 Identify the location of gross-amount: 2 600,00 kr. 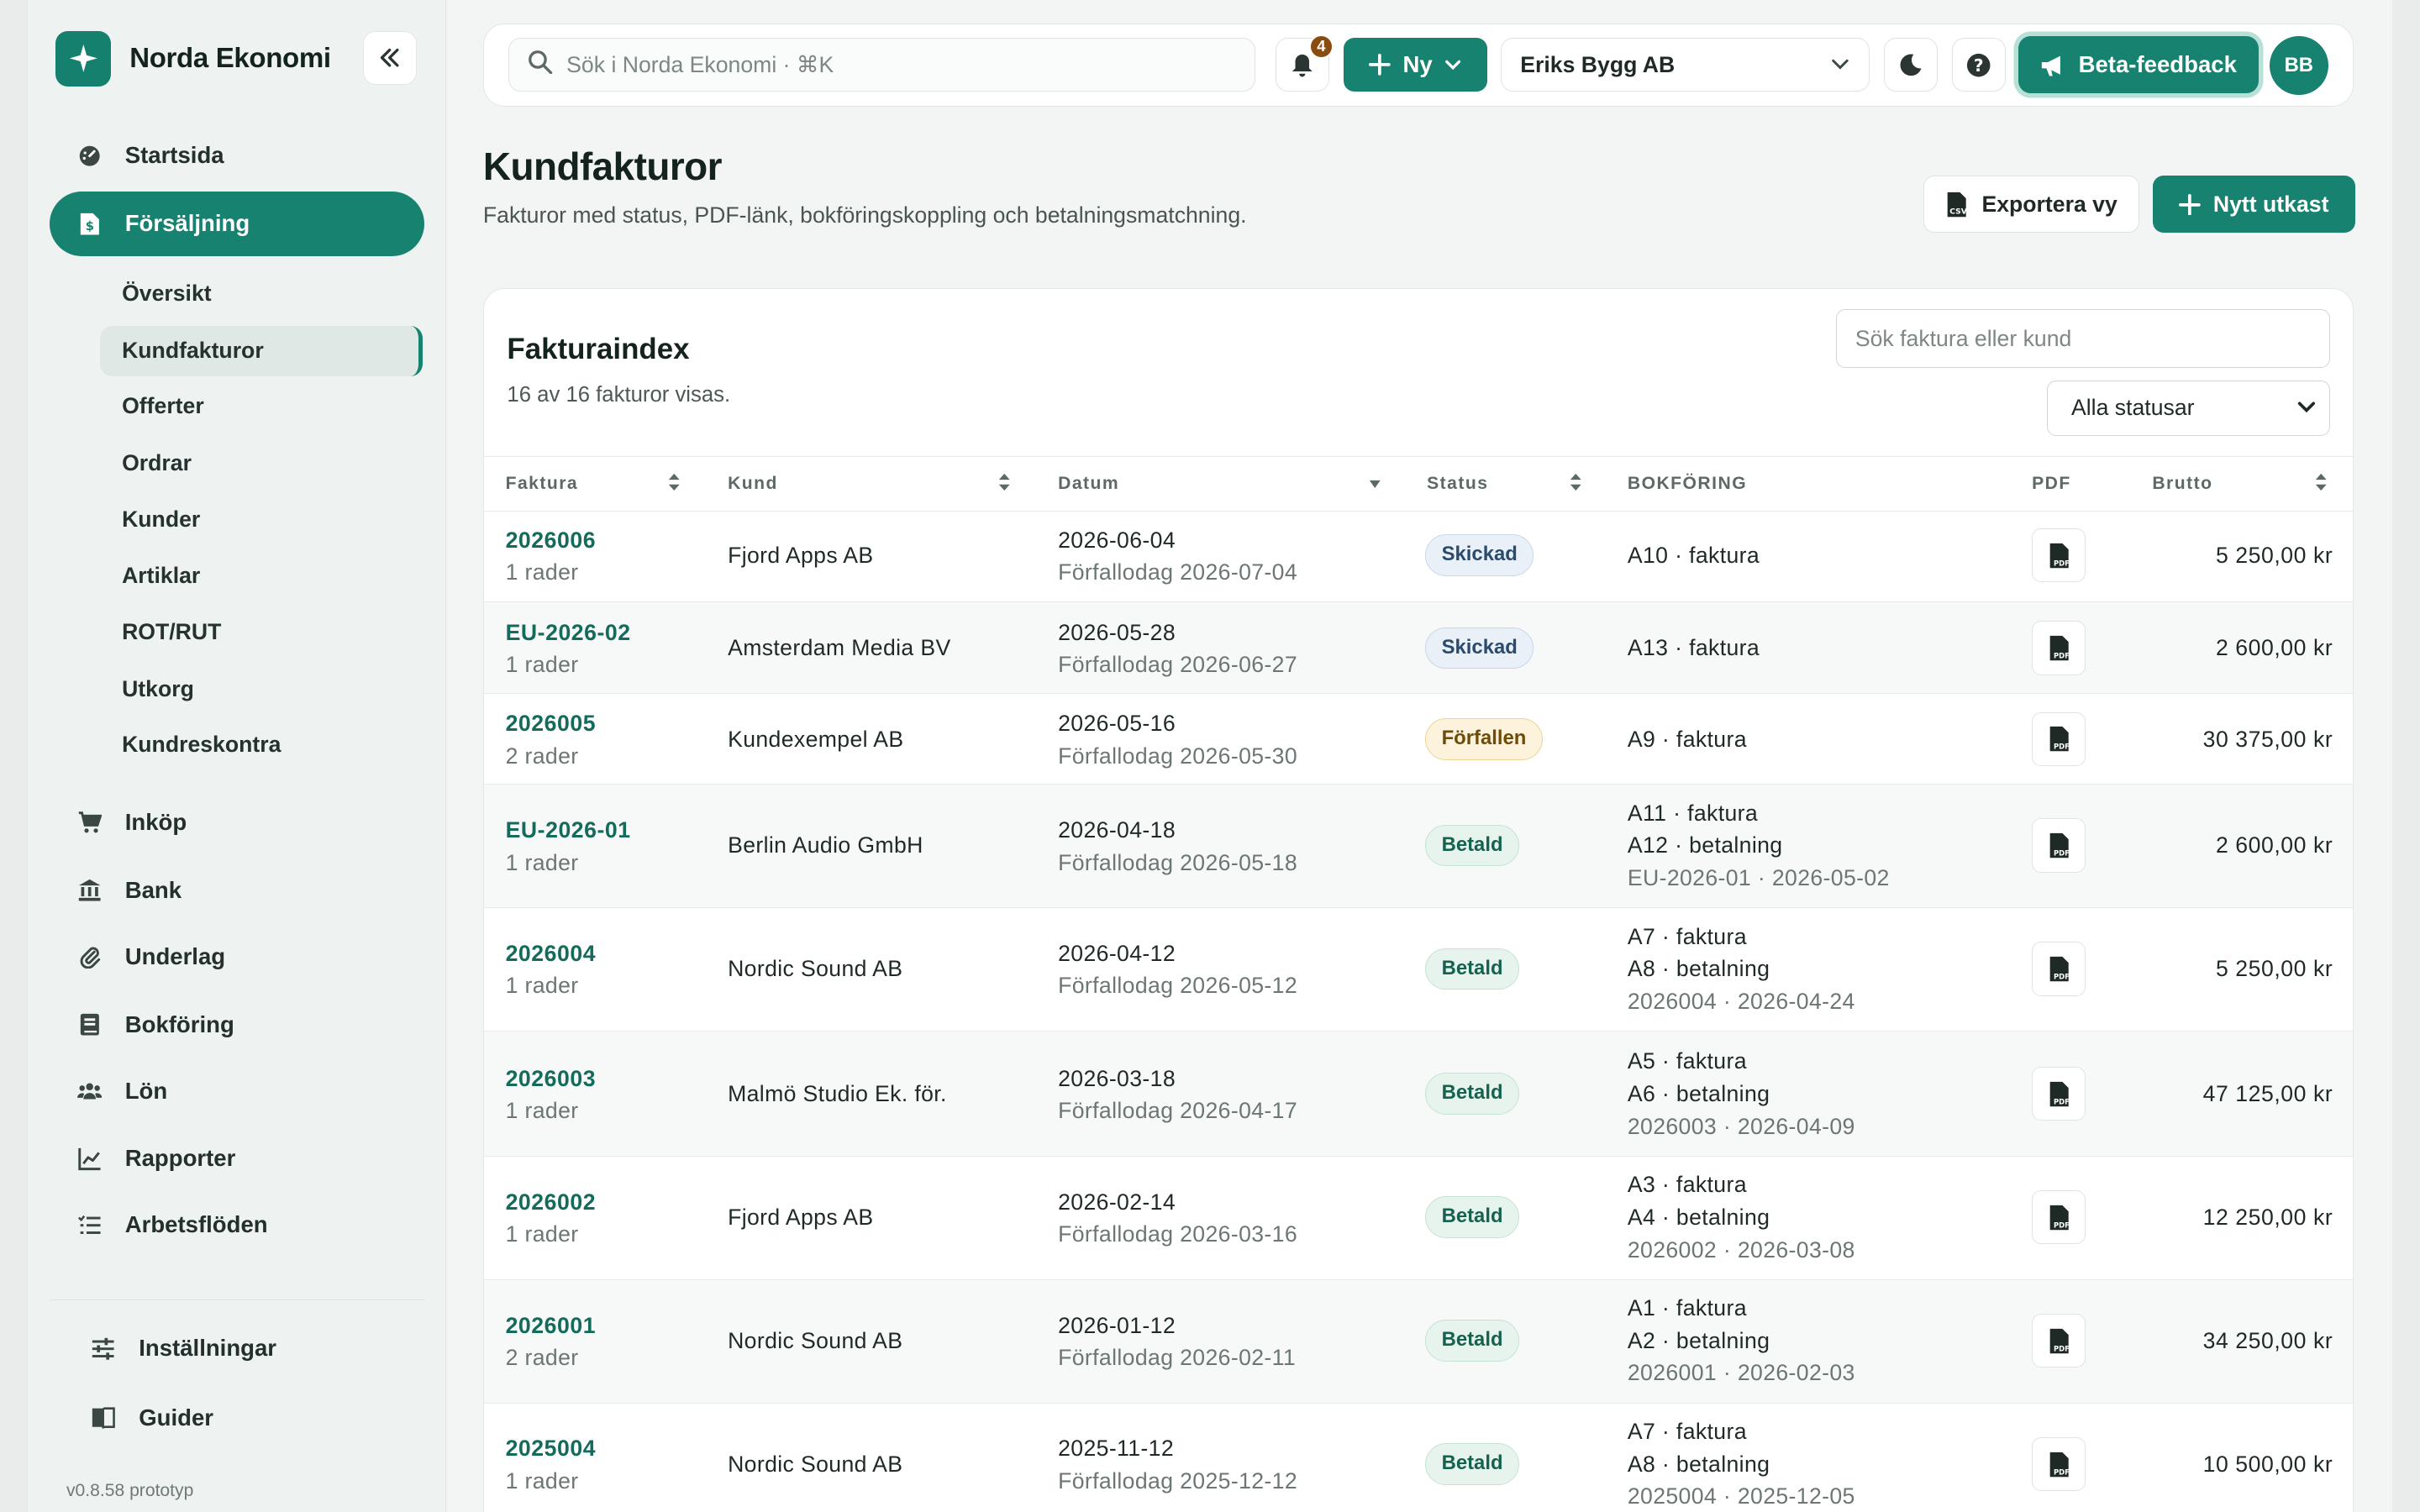
(2274, 648).